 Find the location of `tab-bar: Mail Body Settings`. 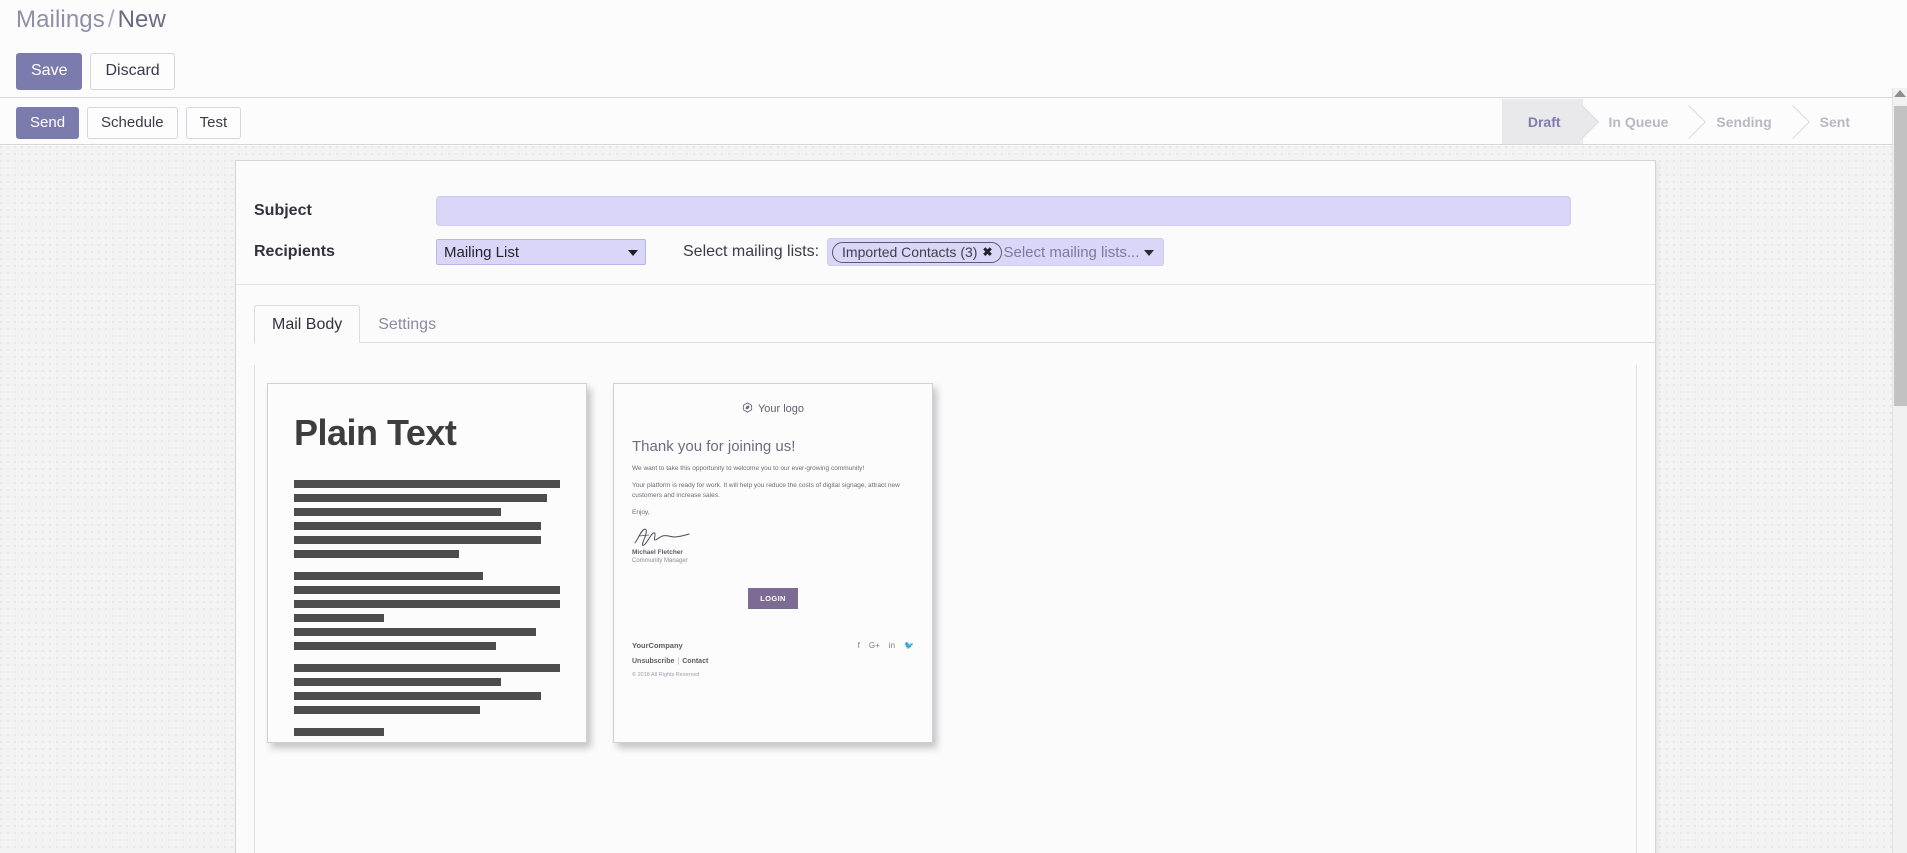

tab-bar: Mail Body Settings is located at coordinates (954, 324).